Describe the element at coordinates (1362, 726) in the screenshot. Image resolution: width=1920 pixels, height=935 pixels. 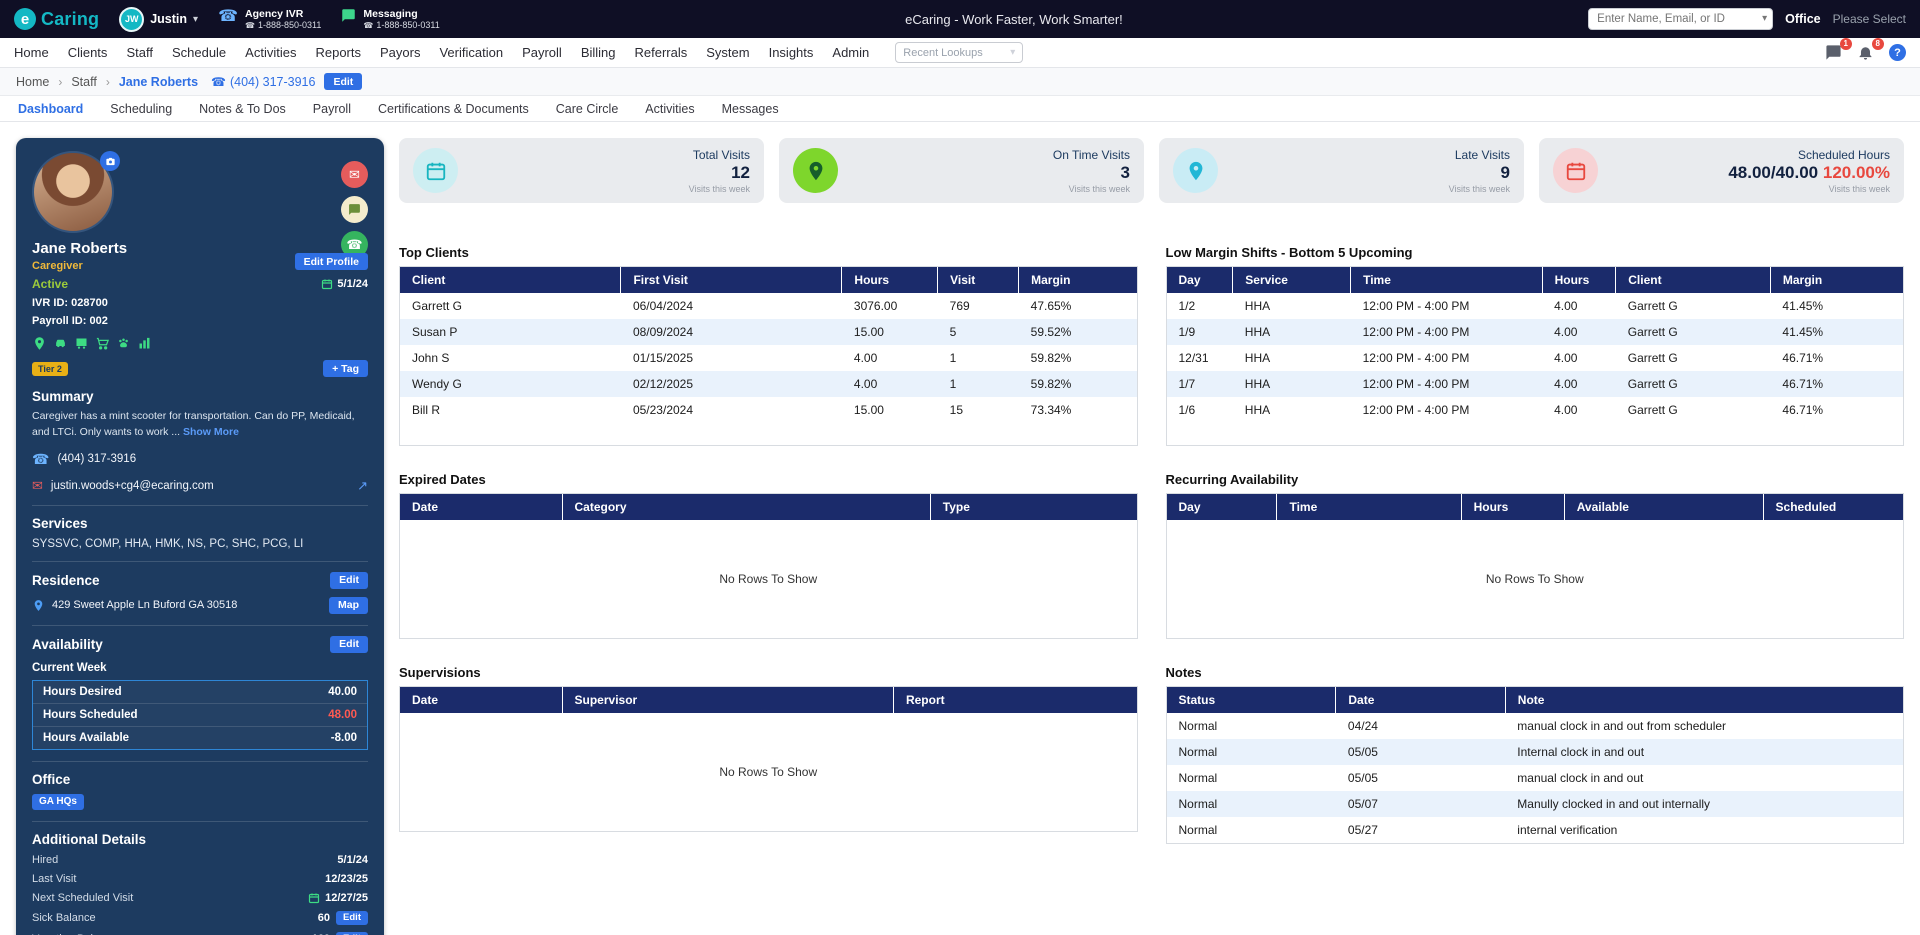
I see `table-cell: 04/24` at that location.